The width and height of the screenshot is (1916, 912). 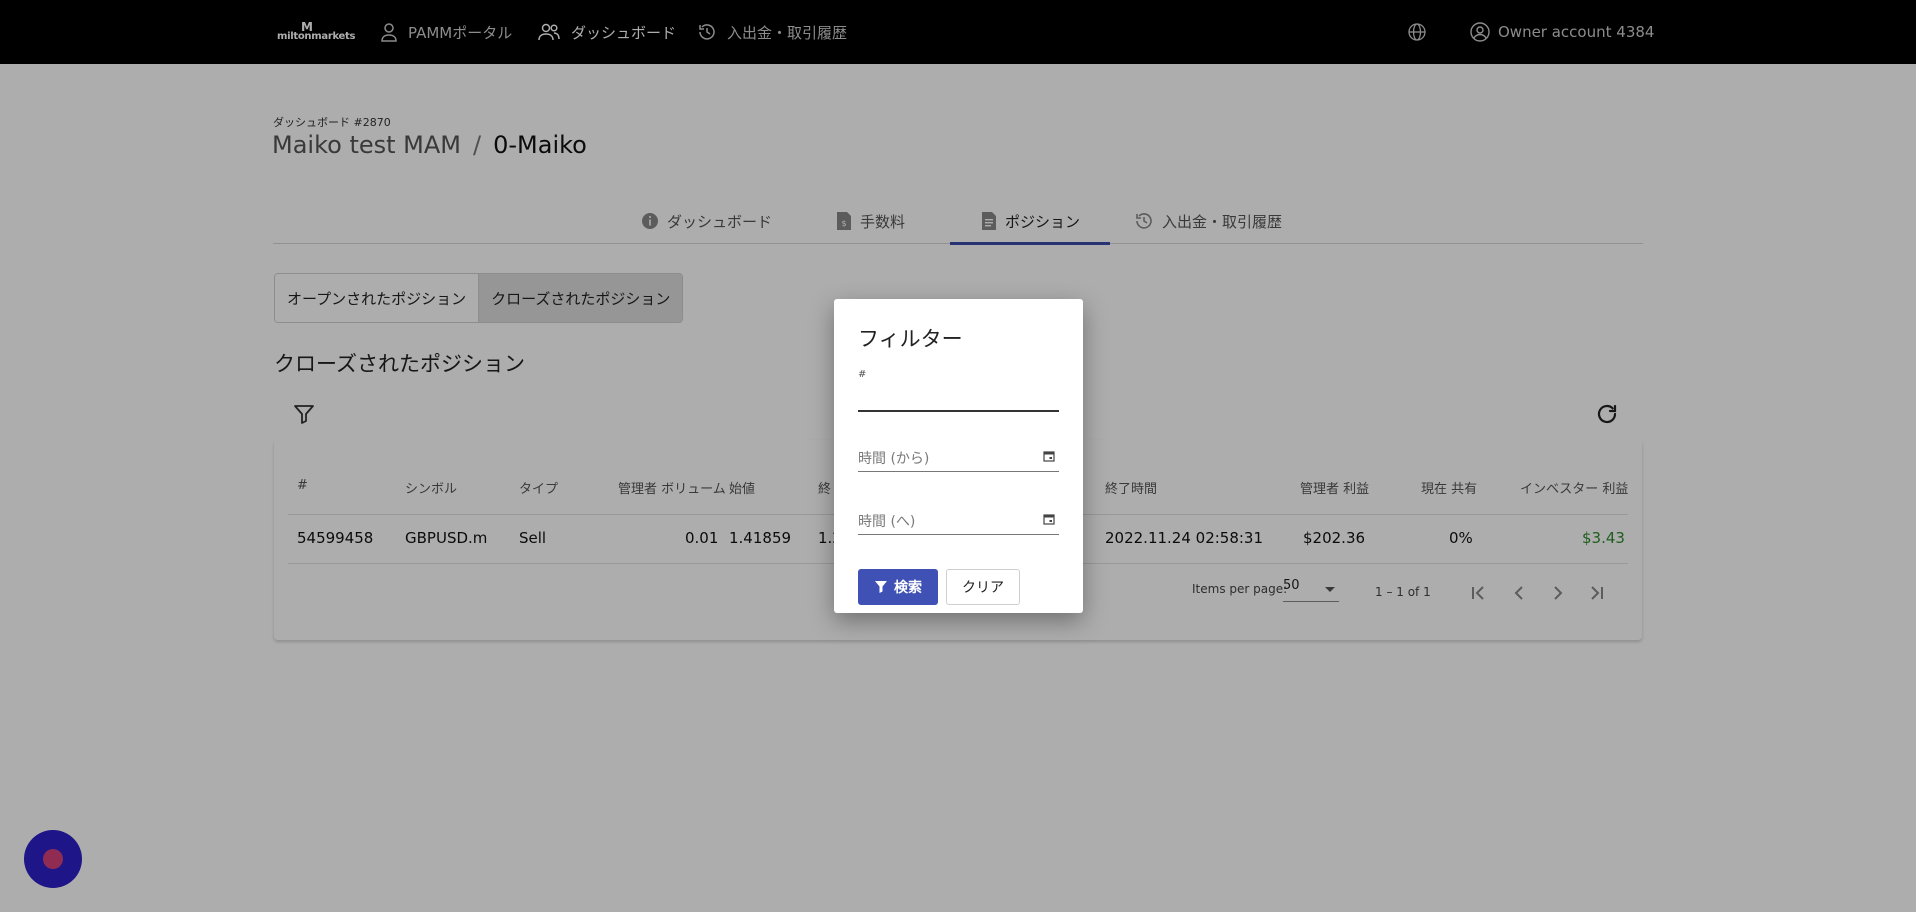 What do you see at coordinates (881, 587) in the screenshot?
I see `filter-icon` at bounding box center [881, 587].